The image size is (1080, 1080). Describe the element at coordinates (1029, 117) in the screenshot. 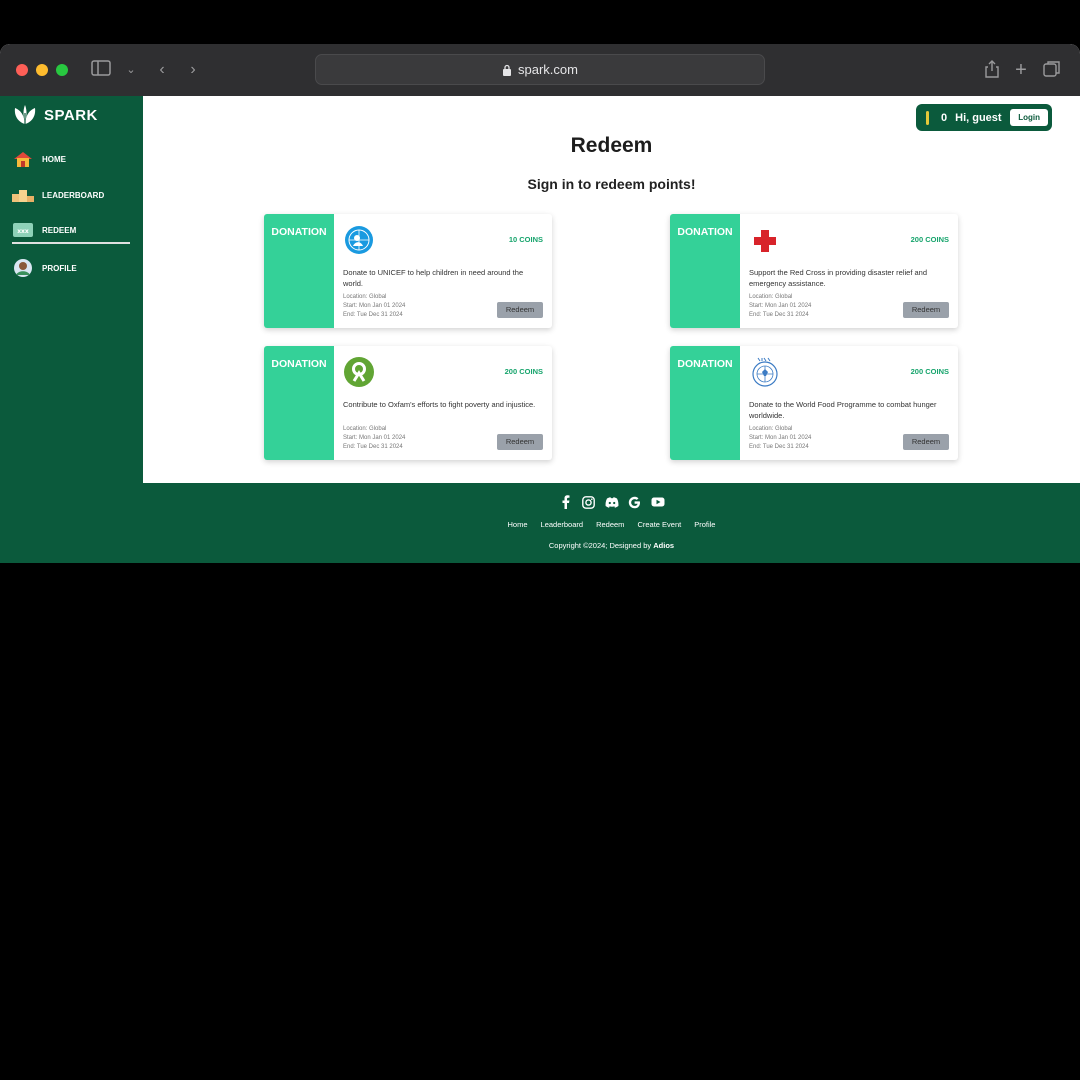

I see `login-button: Login` at that location.